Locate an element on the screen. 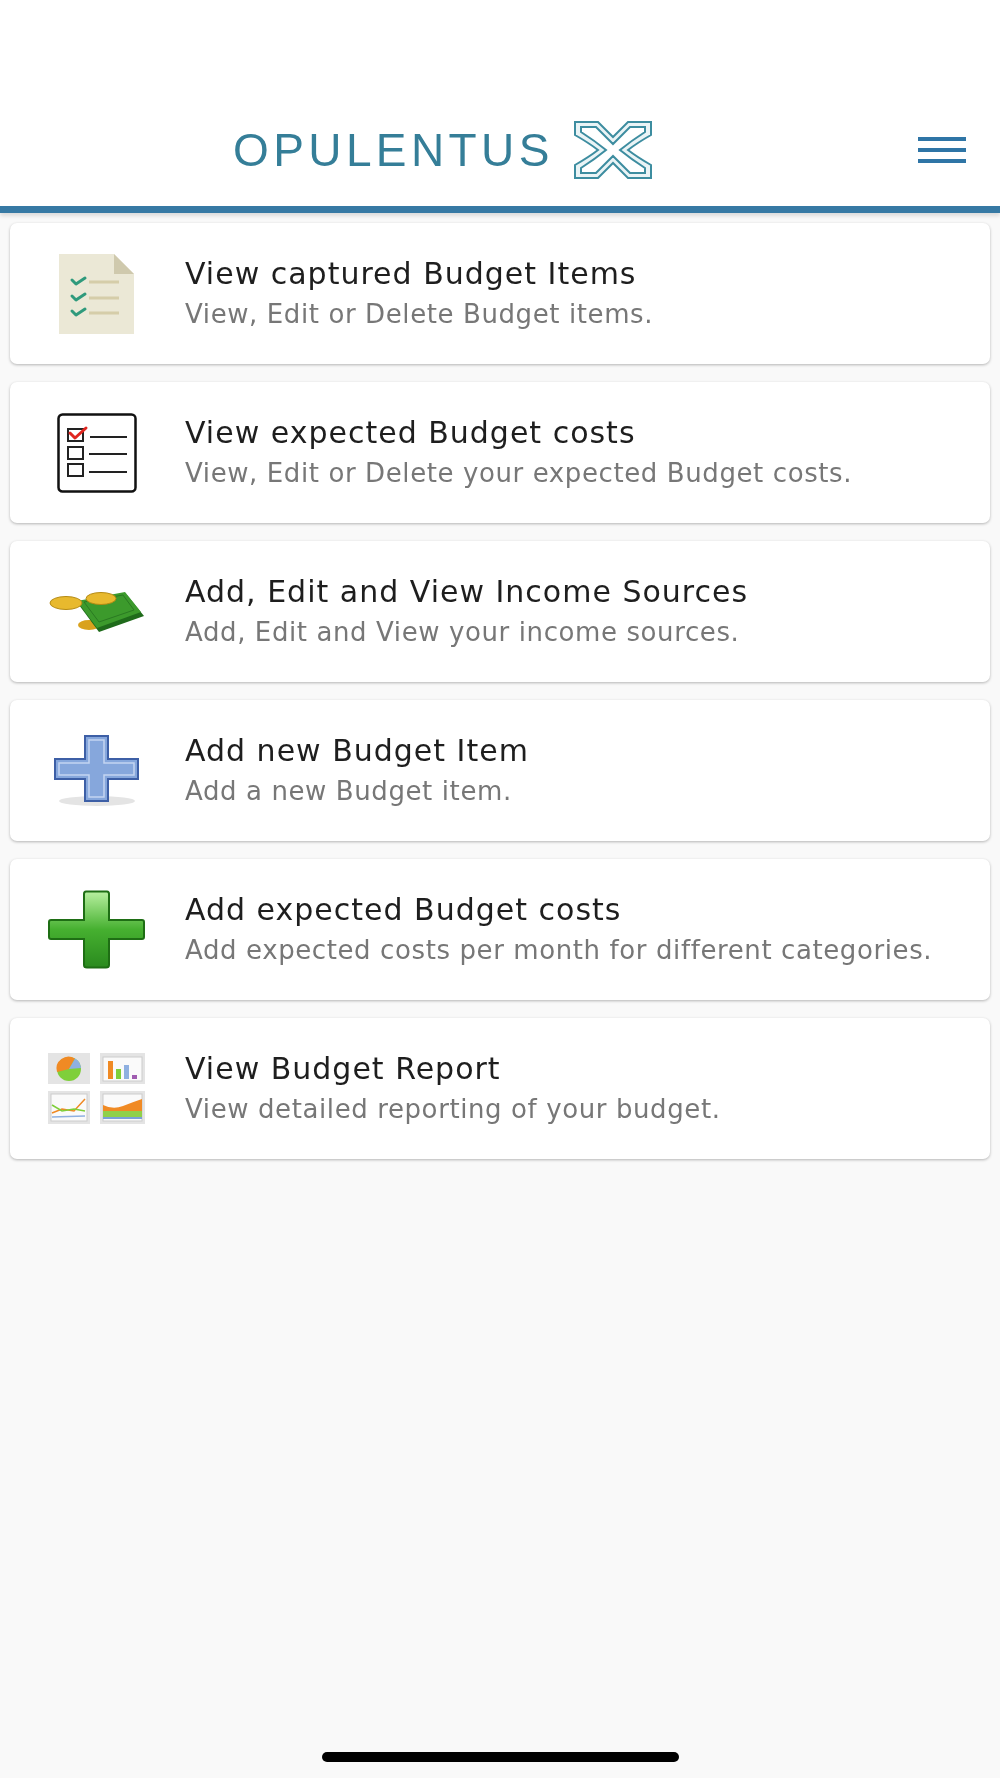 This screenshot has height=1778, width=1000. menu-card: View Budget Report View detailed reporting of your budget. is located at coordinates (500, 1088).